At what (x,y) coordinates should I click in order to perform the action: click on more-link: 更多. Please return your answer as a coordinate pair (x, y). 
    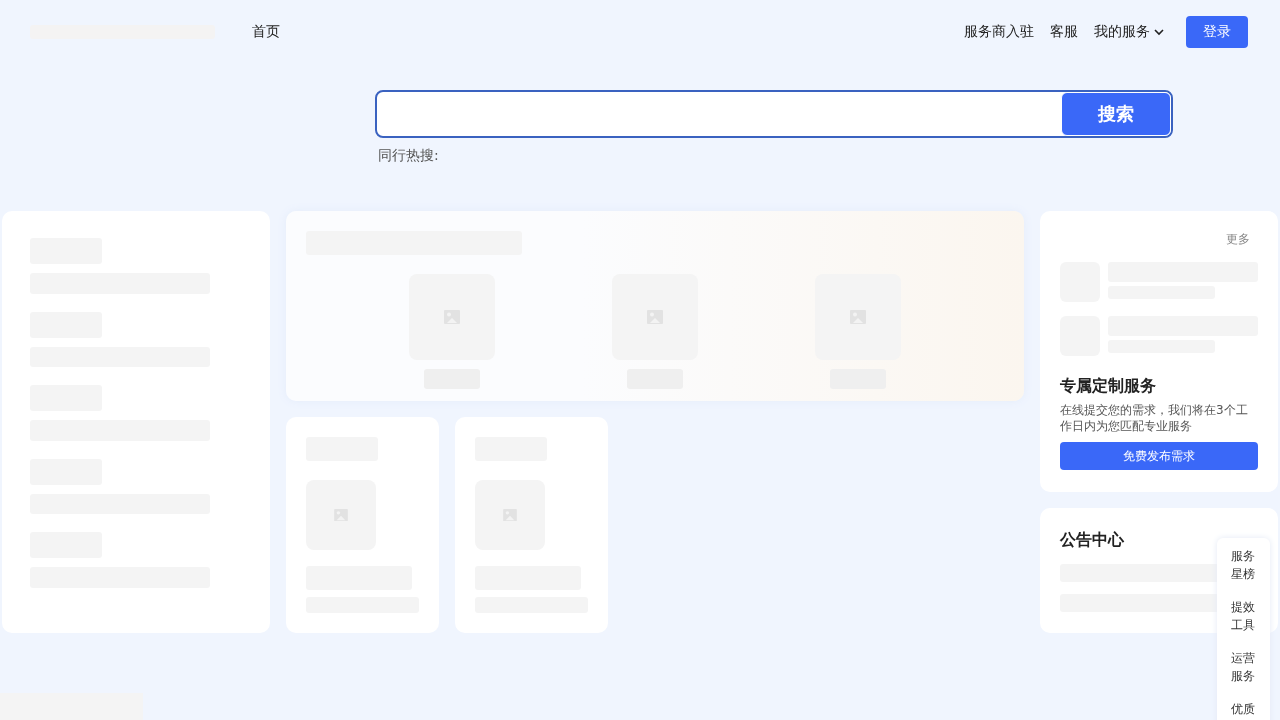
    Looking at the image, I should click on (1238, 239).